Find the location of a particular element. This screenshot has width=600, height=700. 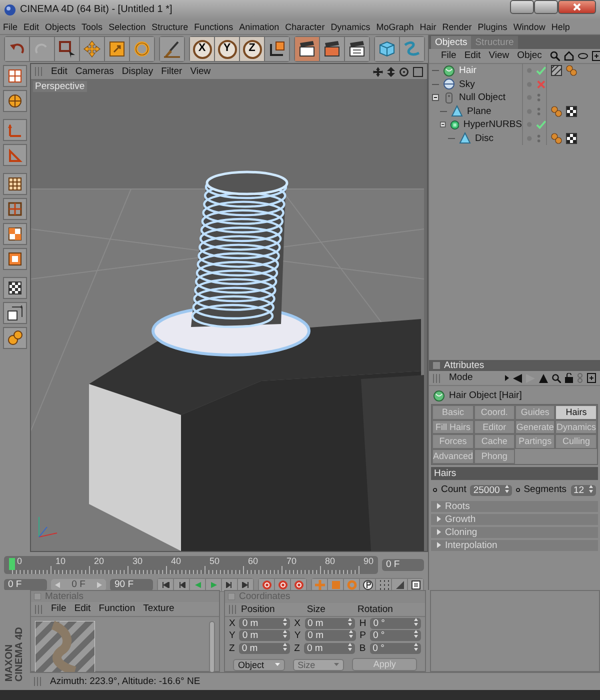

cube-button is located at coordinates (387, 49).